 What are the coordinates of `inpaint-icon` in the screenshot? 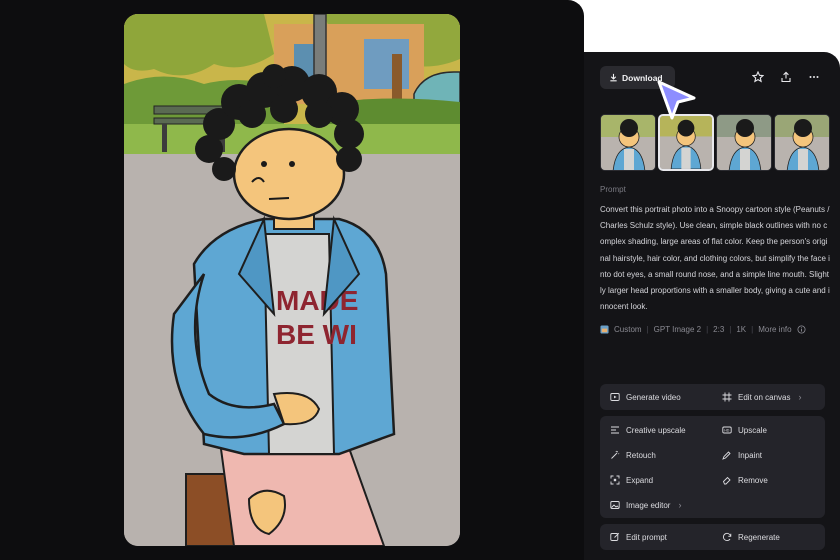 It's located at (726, 455).